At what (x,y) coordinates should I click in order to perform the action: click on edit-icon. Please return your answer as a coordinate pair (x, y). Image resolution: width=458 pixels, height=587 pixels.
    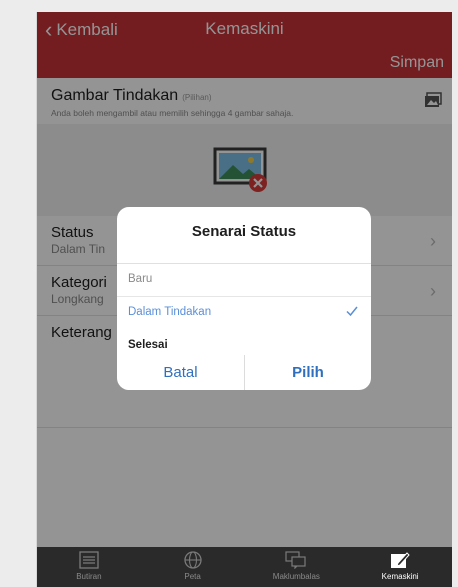
    Looking at the image, I should click on (400, 560).